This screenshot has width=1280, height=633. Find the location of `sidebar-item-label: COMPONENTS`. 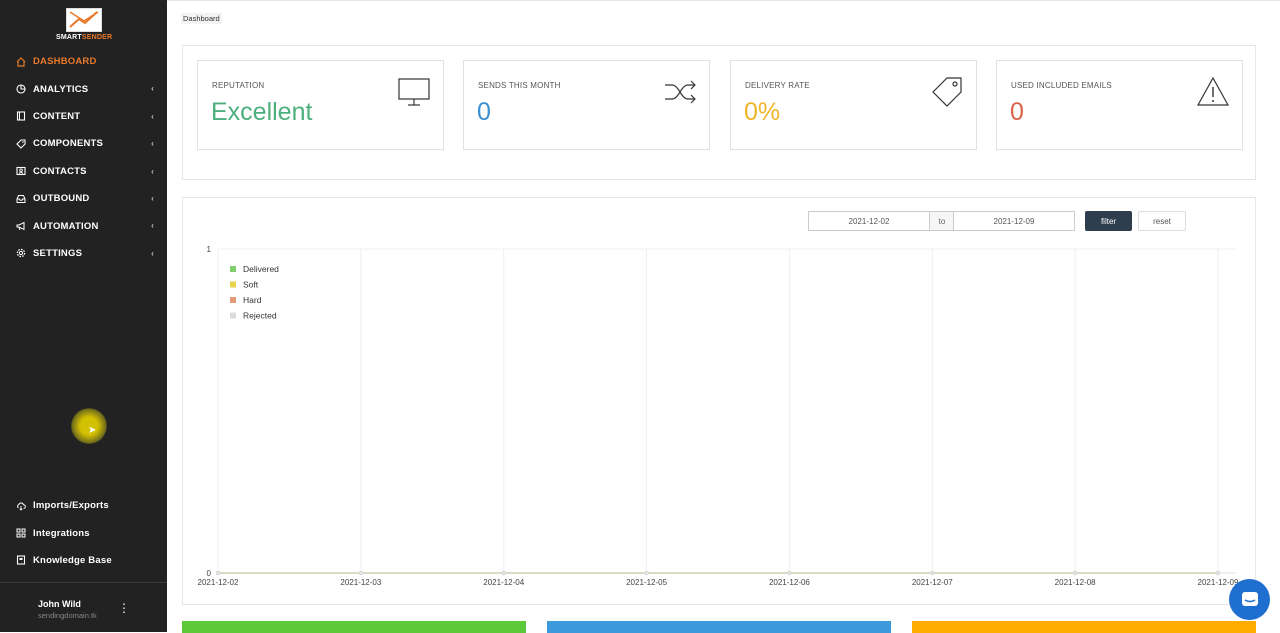

sidebar-item-label: COMPONENTS is located at coordinates (68, 144).